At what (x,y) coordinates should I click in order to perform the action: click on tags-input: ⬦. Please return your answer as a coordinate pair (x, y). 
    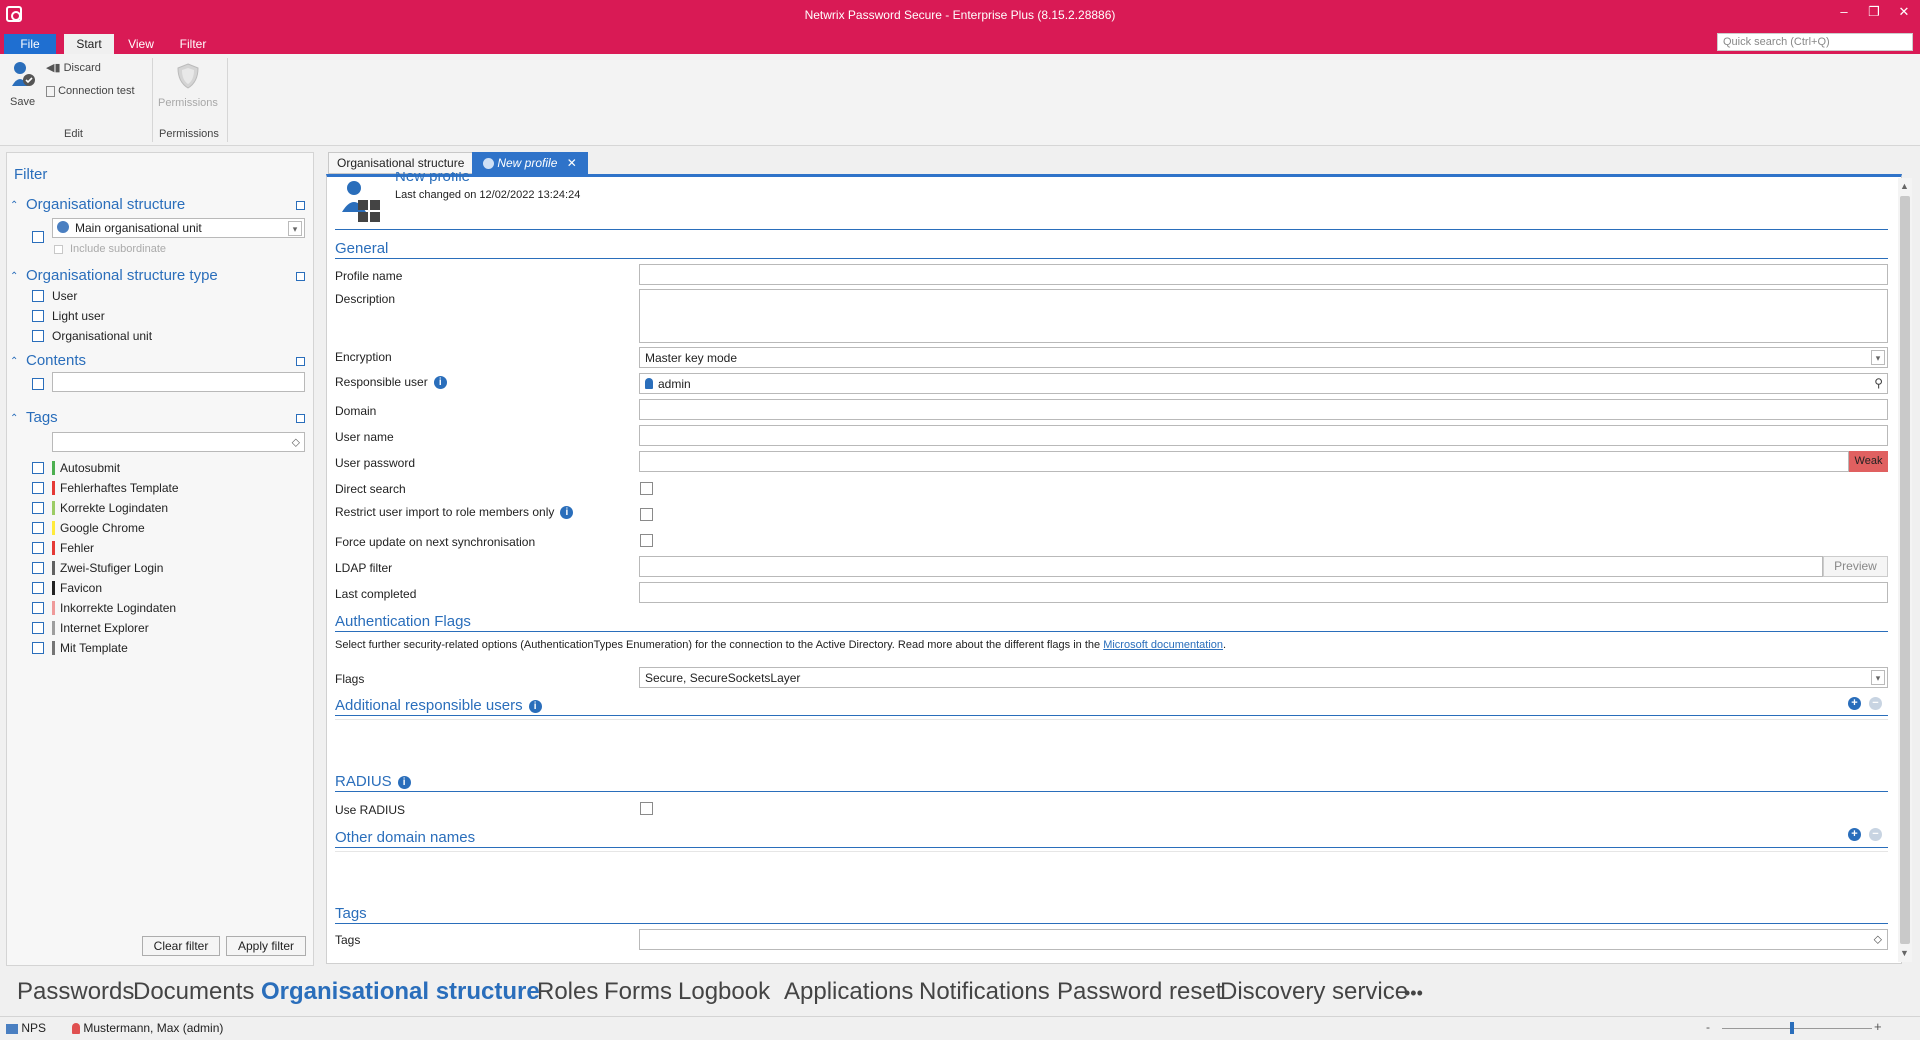
    Looking at the image, I should click on (1263, 939).